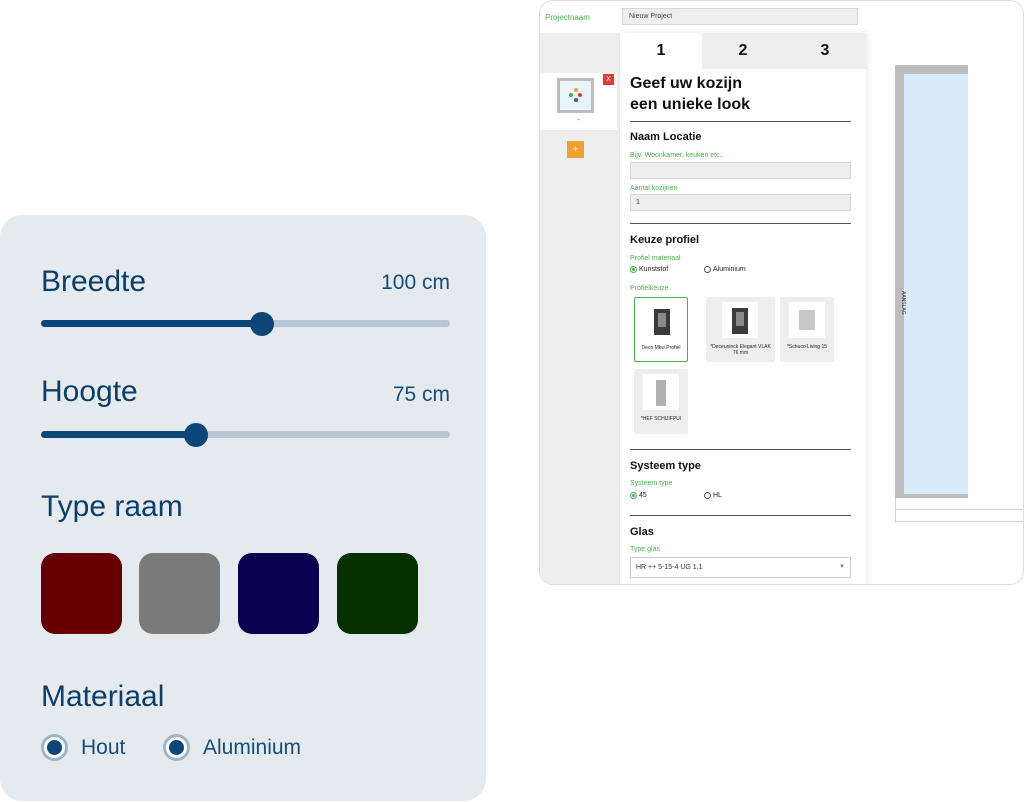 This screenshot has height=802, width=1024. I want to click on height-label: Hoogte, so click(89, 391).